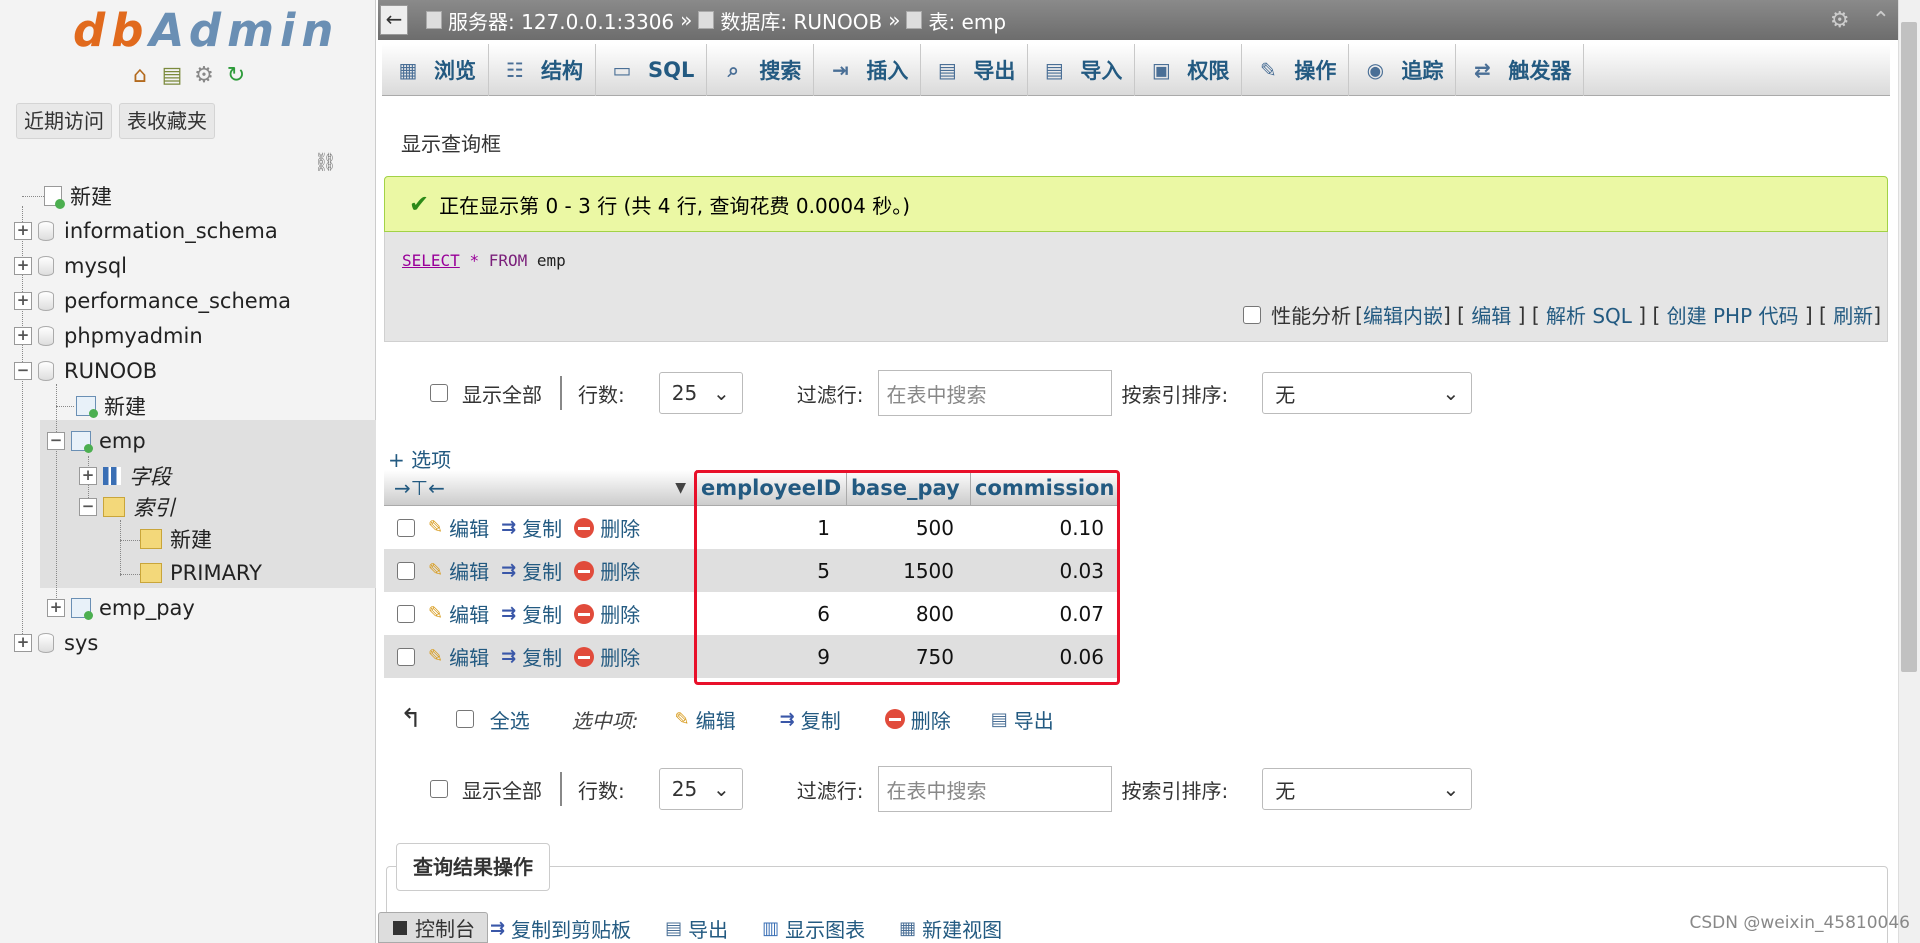 This screenshot has width=1920, height=943. What do you see at coordinates (917, 719) in the screenshot?
I see `bulk-delete-button: 删除` at bounding box center [917, 719].